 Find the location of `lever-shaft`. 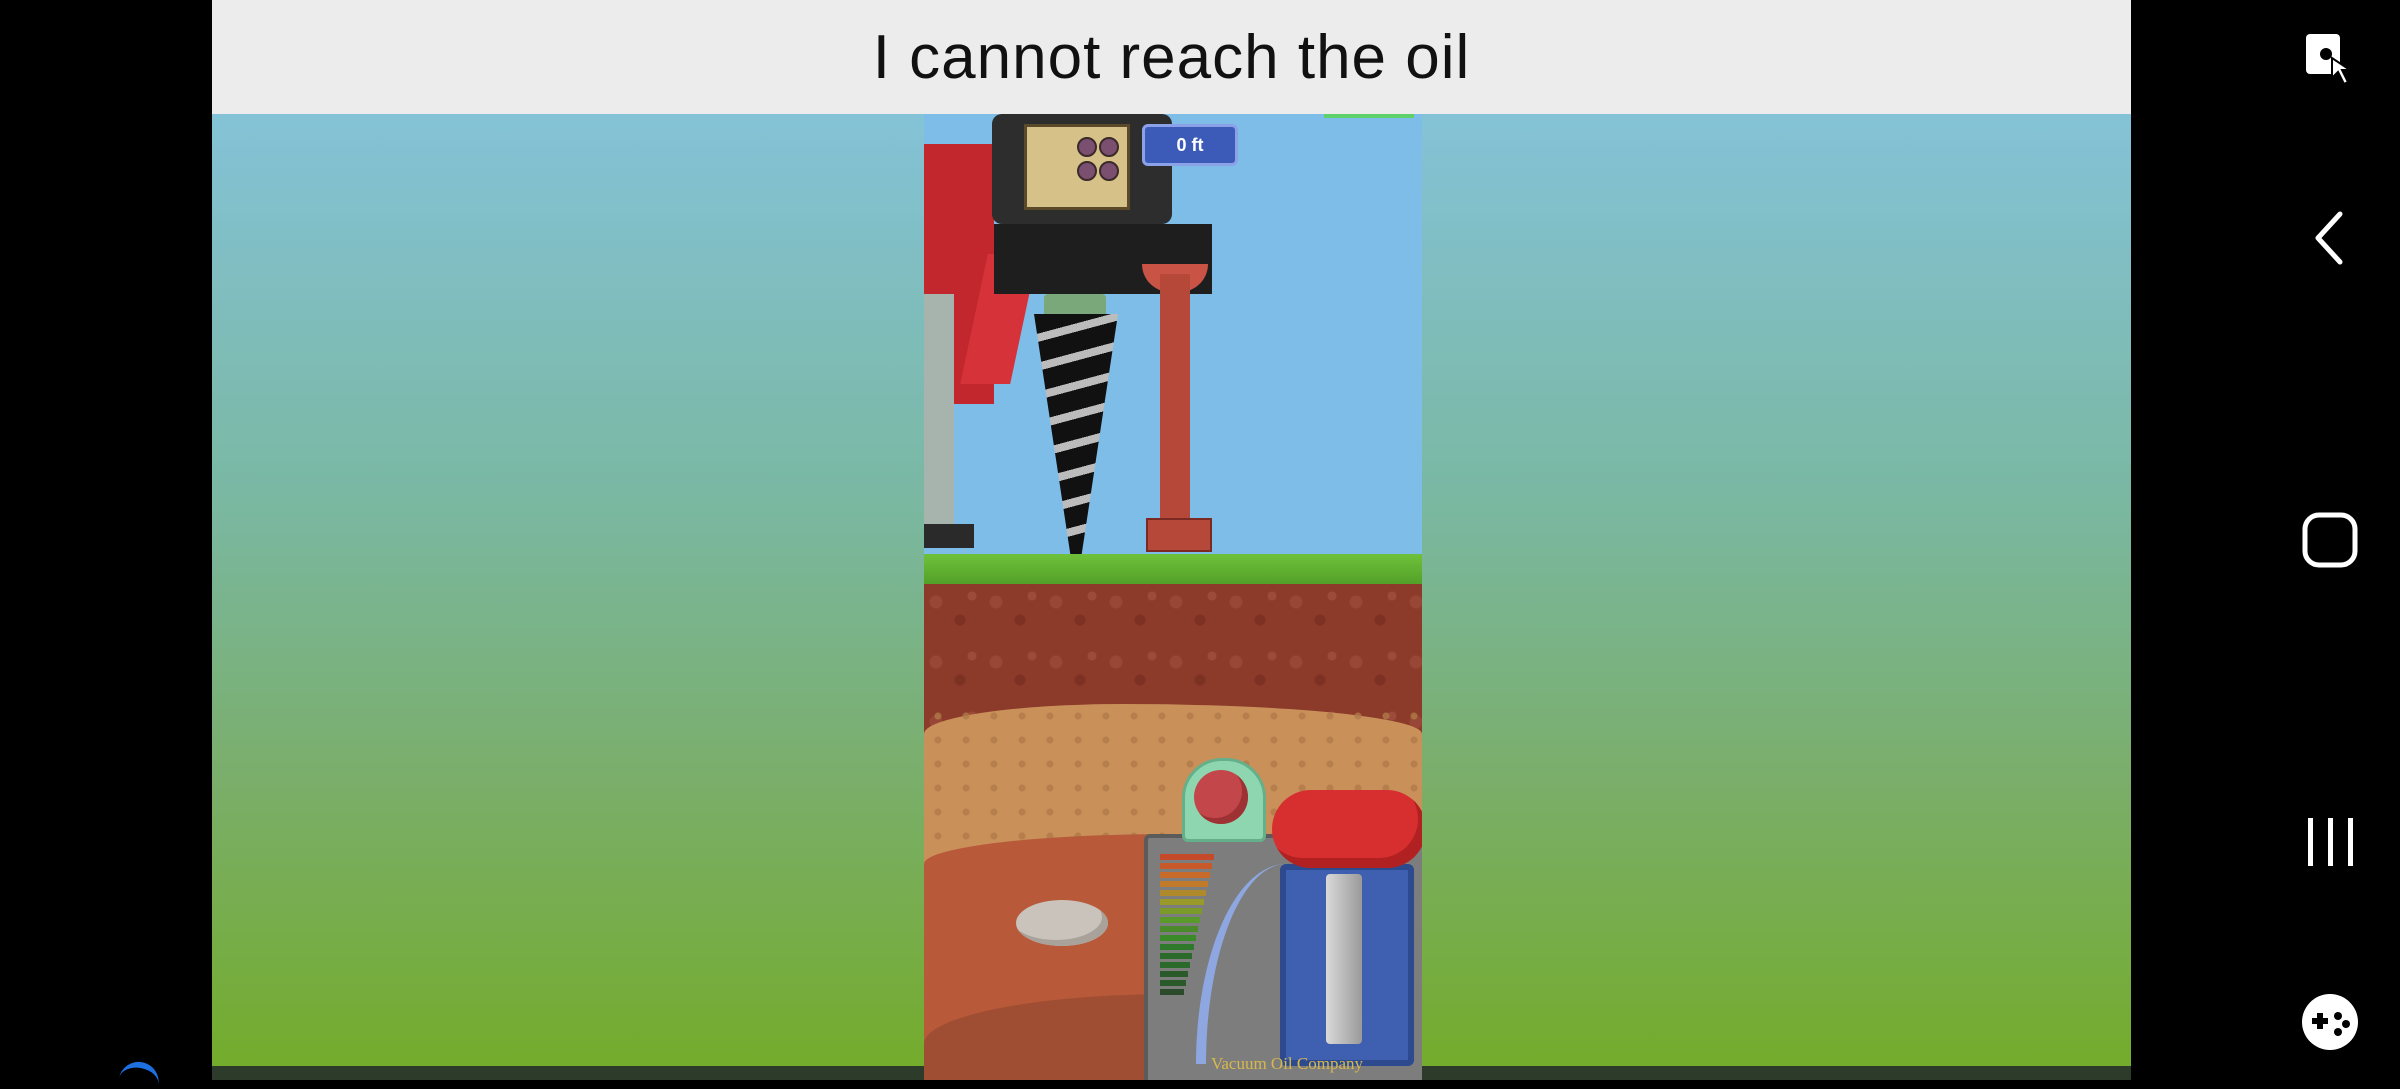

lever-shaft is located at coordinates (1344, 959).